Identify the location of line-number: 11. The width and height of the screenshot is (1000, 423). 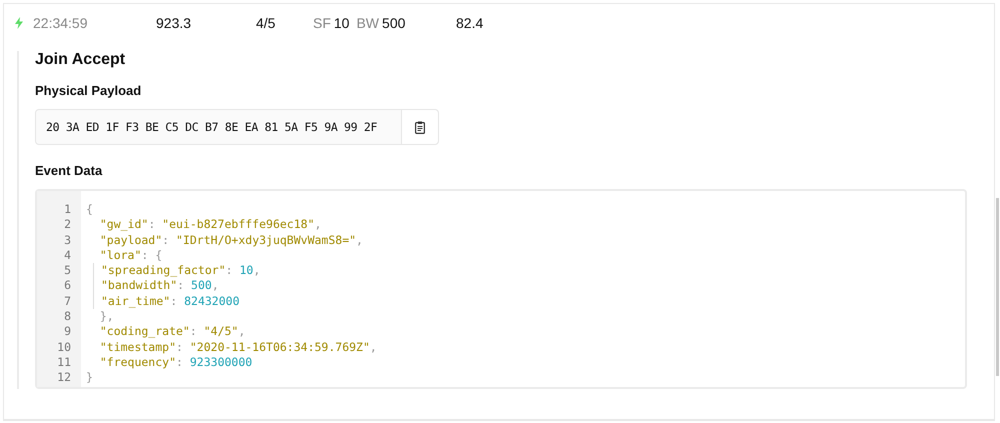
(63, 362).